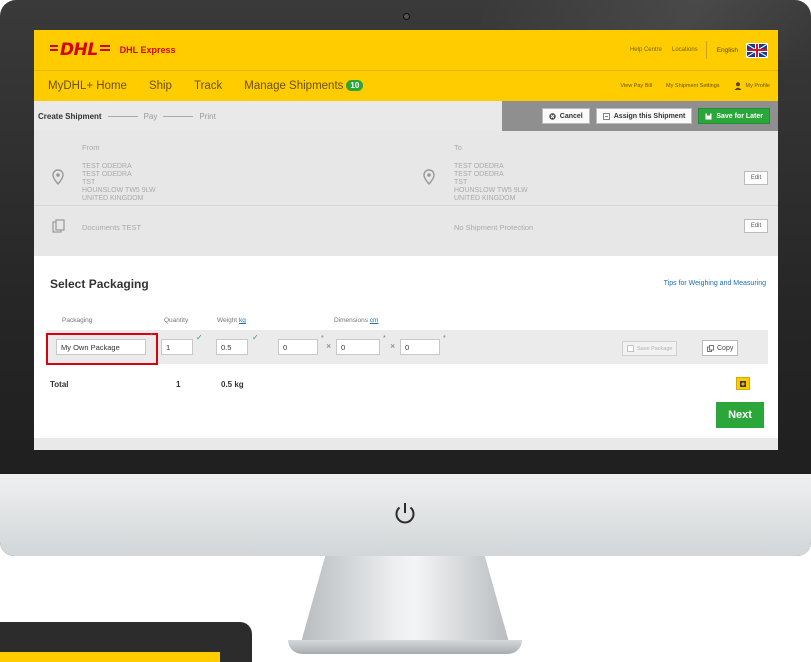 The width and height of the screenshot is (811, 662). I want to click on nav-manage-label: Manage Shipments, so click(294, 86).